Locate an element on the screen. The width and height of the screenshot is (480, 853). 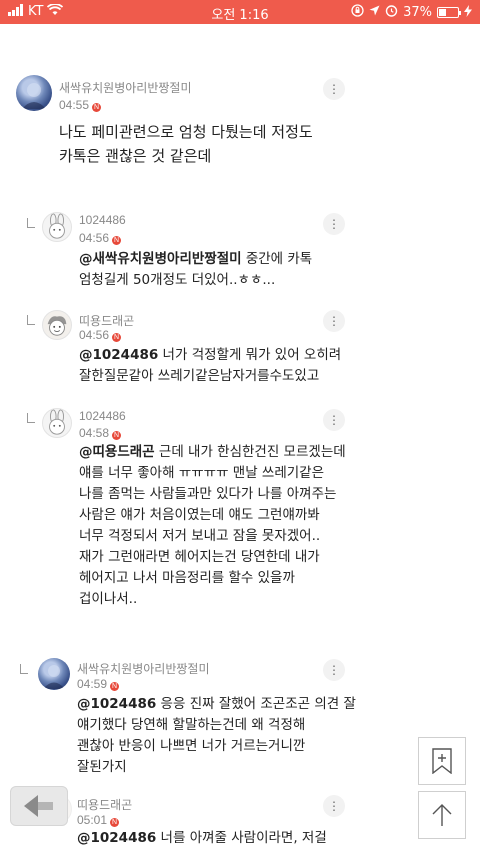
comment-time: 05:01 N is located at coordinates (98, 820).